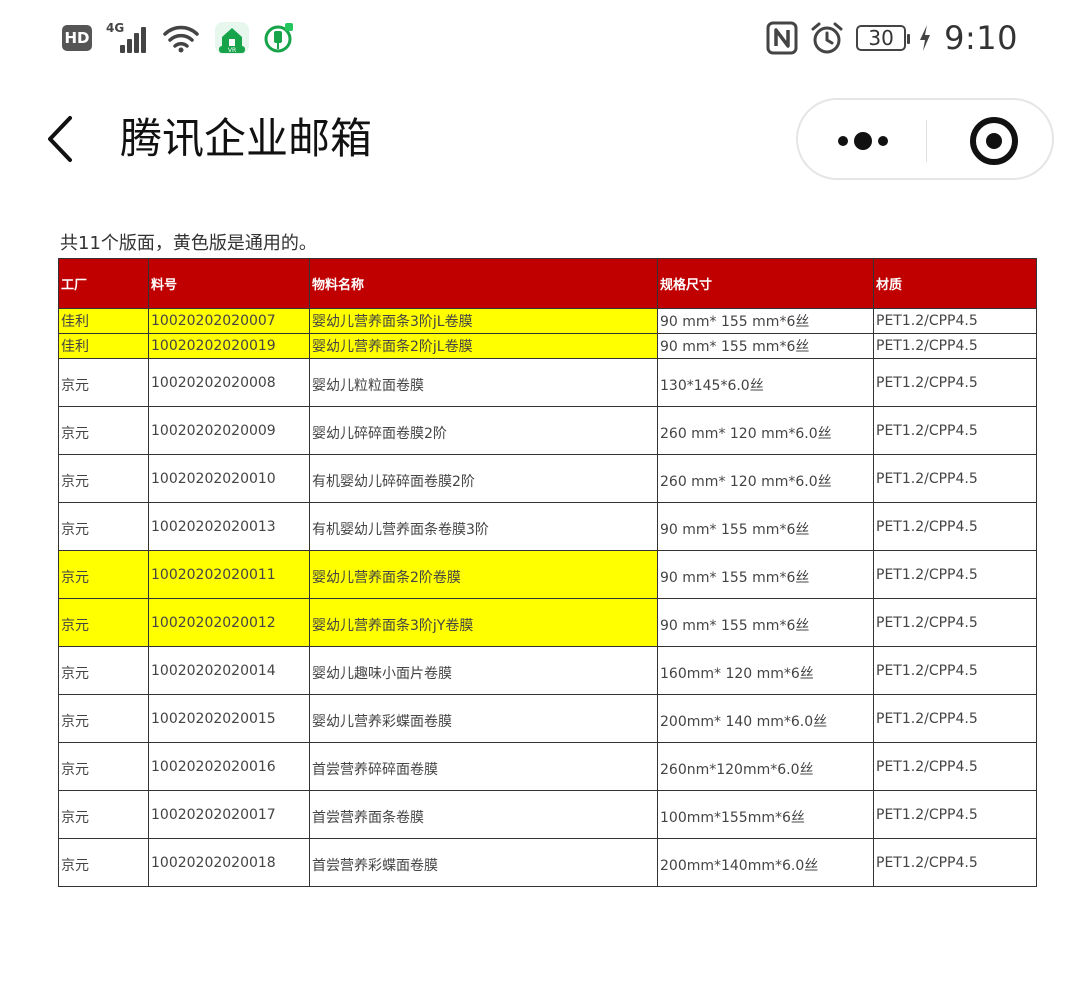 This screenshot has width=1080, height=990. I want to click on battery-level: 30, so click(881, 38).